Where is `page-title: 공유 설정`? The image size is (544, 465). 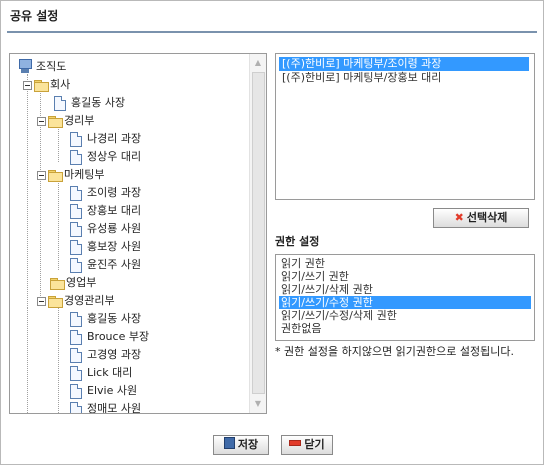
page-title: 공유 설정 is located at coordinates (34, 16).